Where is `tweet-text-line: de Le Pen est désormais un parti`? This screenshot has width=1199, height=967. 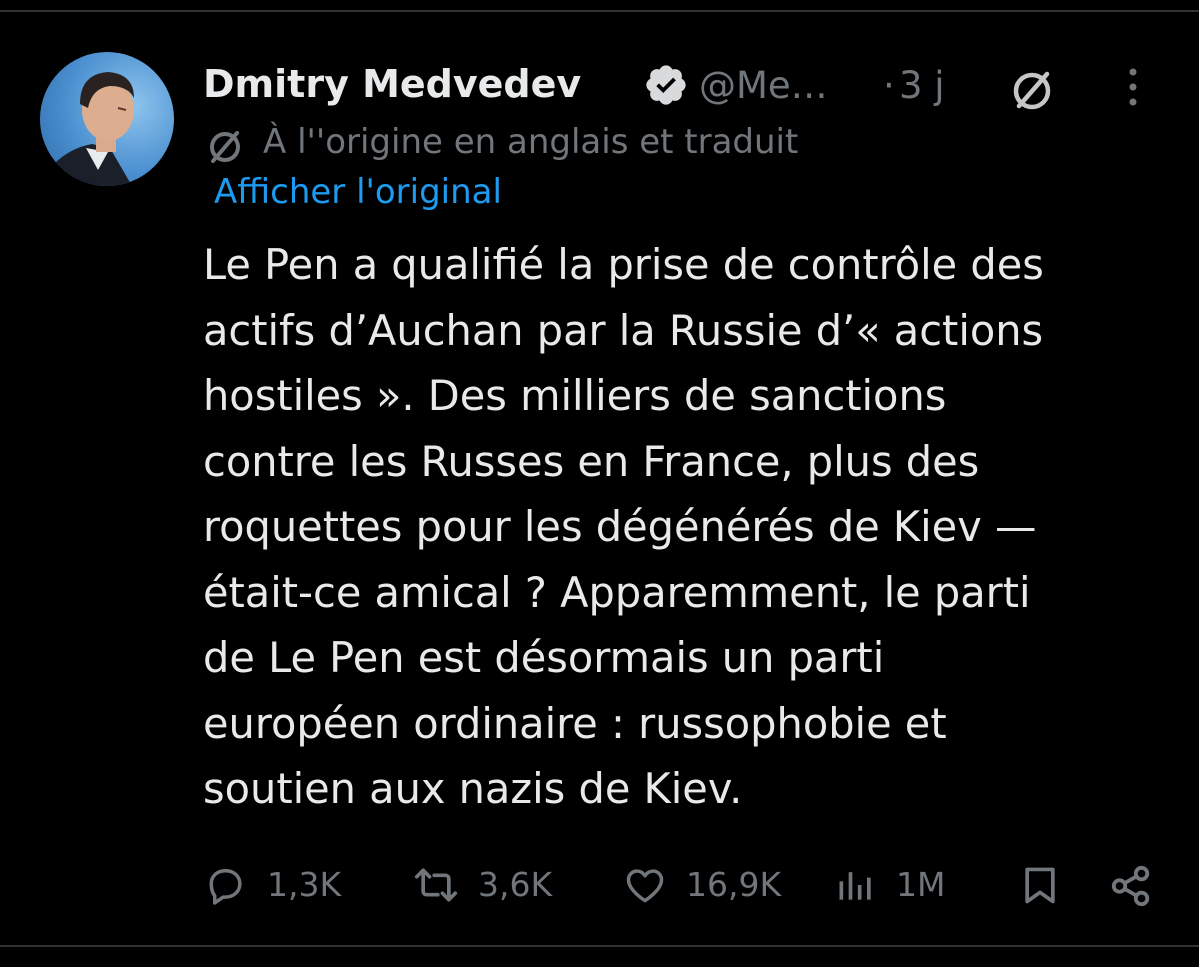 tweet-text-line: de Le Pen est désormais un parti is located at coordinates (544, 657).